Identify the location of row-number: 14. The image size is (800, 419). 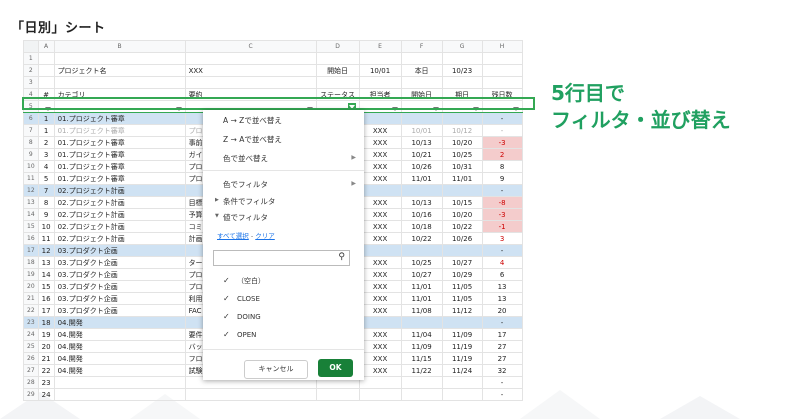
(31, 214).